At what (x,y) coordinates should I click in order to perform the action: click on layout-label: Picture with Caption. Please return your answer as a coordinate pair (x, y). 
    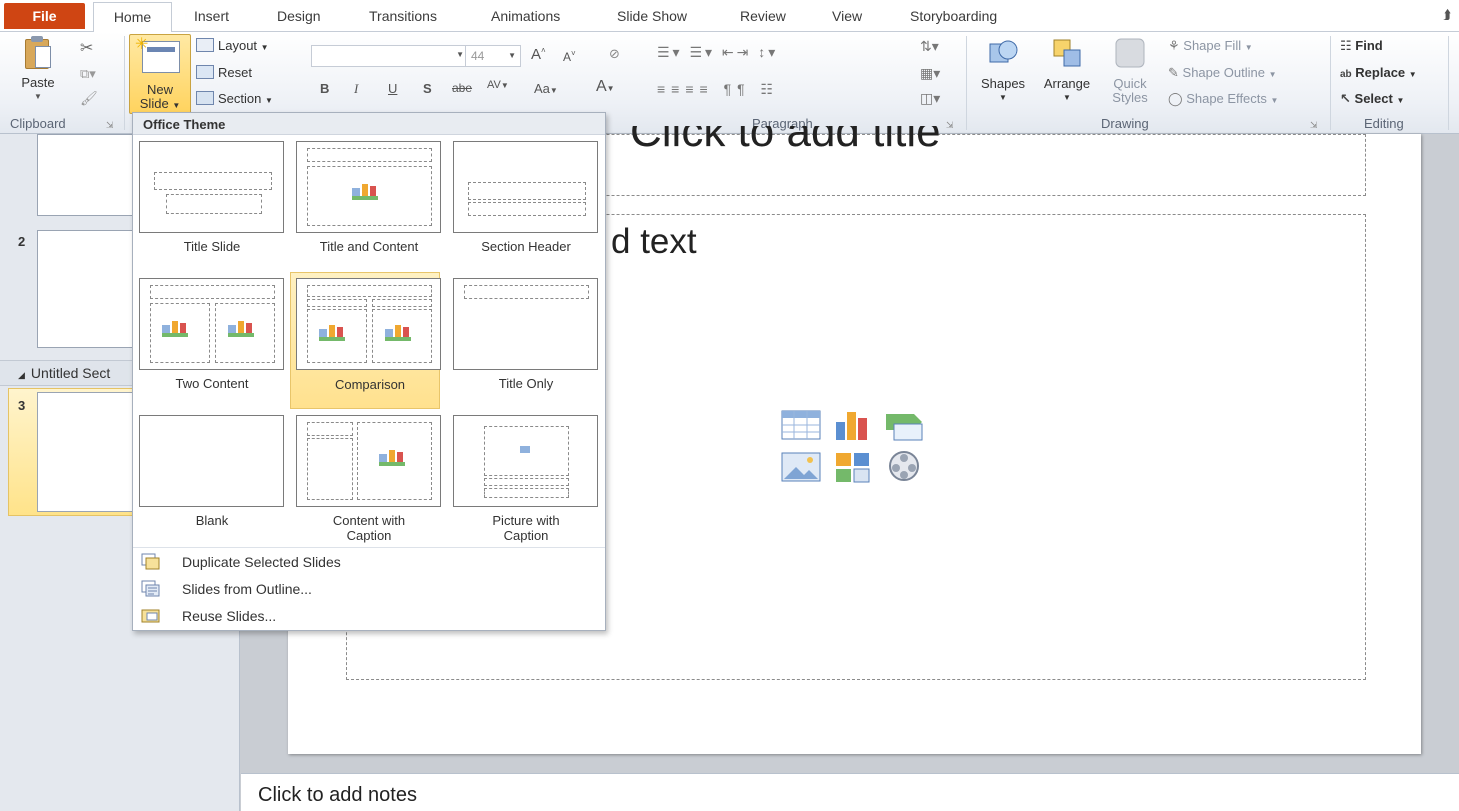
    Looking at the image, I should click on (526, 528).